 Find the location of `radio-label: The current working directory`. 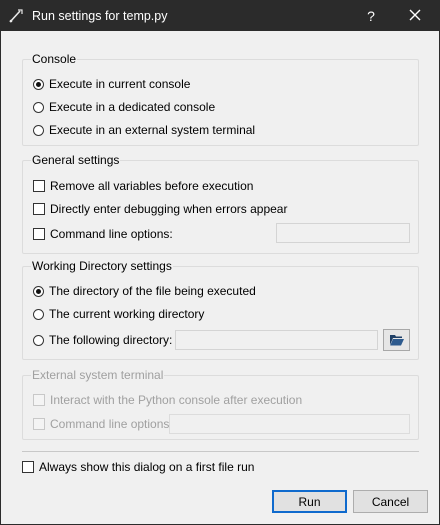

radio-label: The current working directory is located at coordinates (127, 314).